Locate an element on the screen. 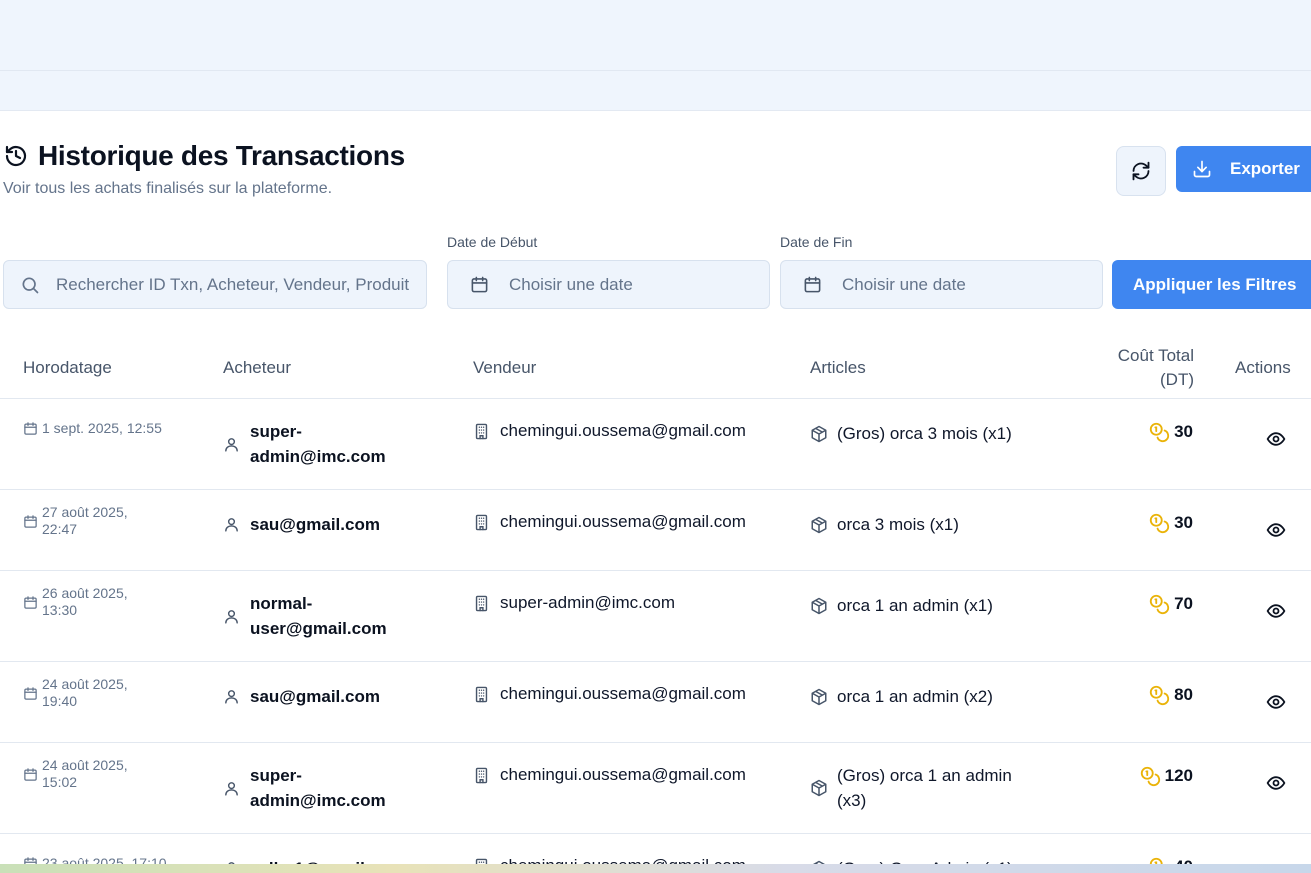  timestamp-text: 26 août 2025, 13:30 is located at coordinates (85, 602).